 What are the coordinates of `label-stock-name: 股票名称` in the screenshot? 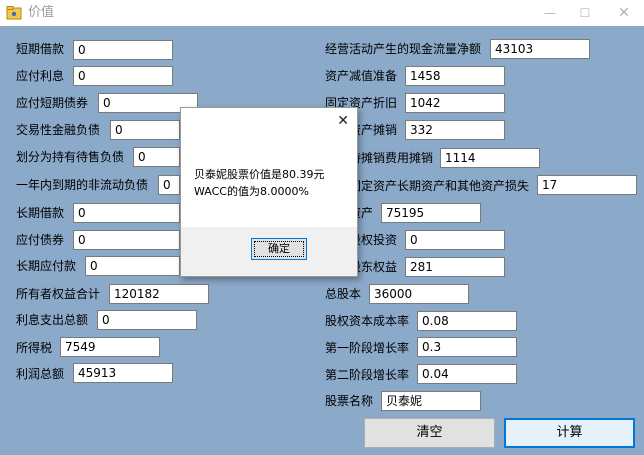 It's located at (349, 401).